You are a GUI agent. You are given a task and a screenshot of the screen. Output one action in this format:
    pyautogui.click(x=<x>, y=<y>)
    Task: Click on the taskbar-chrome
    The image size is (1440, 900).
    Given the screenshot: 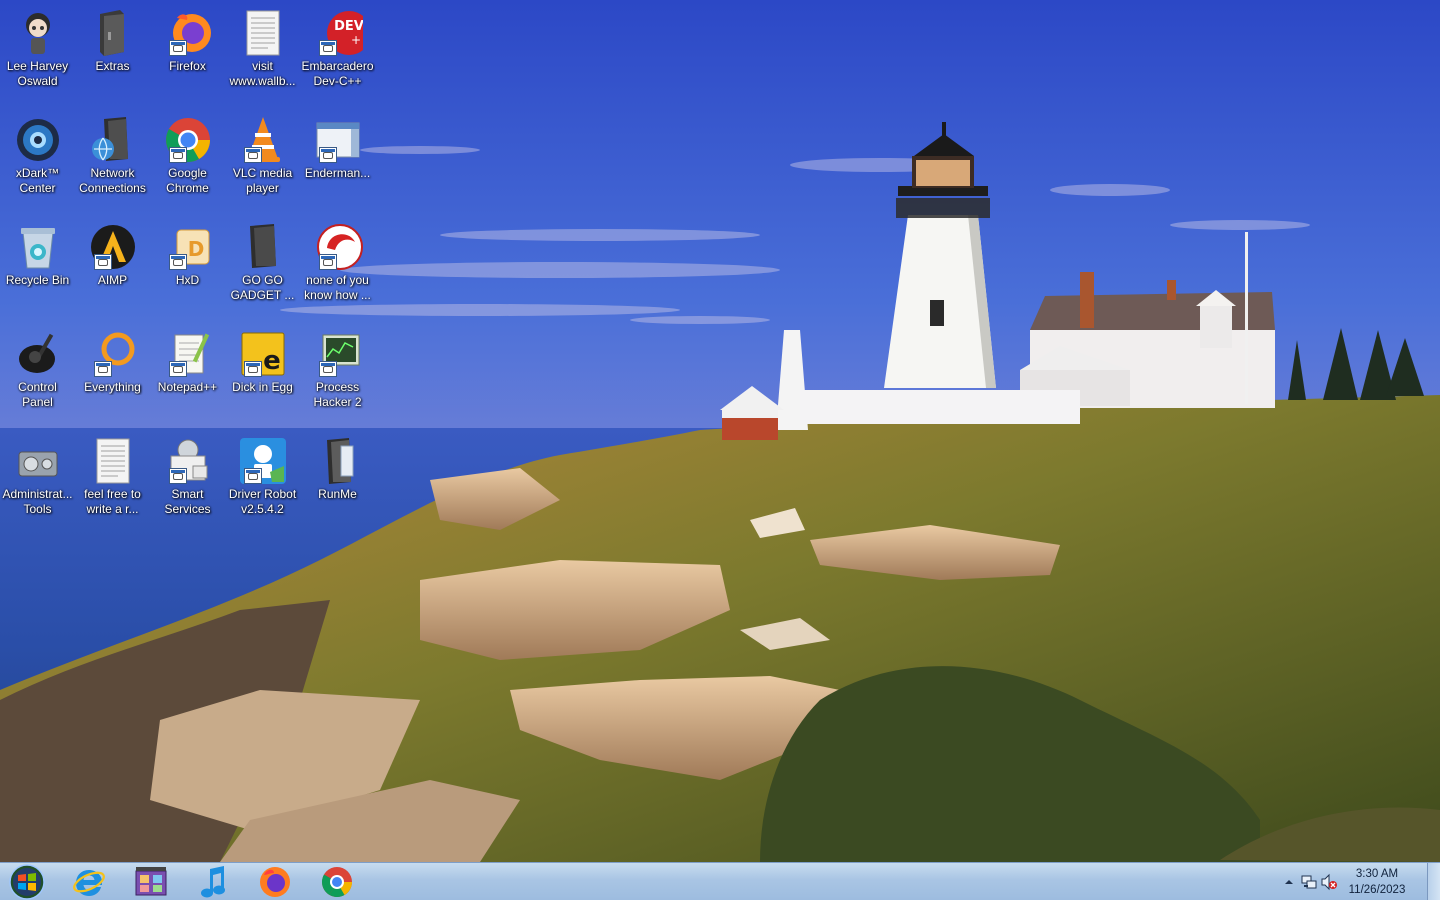 What is the action you would take?
    pyautogui.click(x=337, y=881)
    